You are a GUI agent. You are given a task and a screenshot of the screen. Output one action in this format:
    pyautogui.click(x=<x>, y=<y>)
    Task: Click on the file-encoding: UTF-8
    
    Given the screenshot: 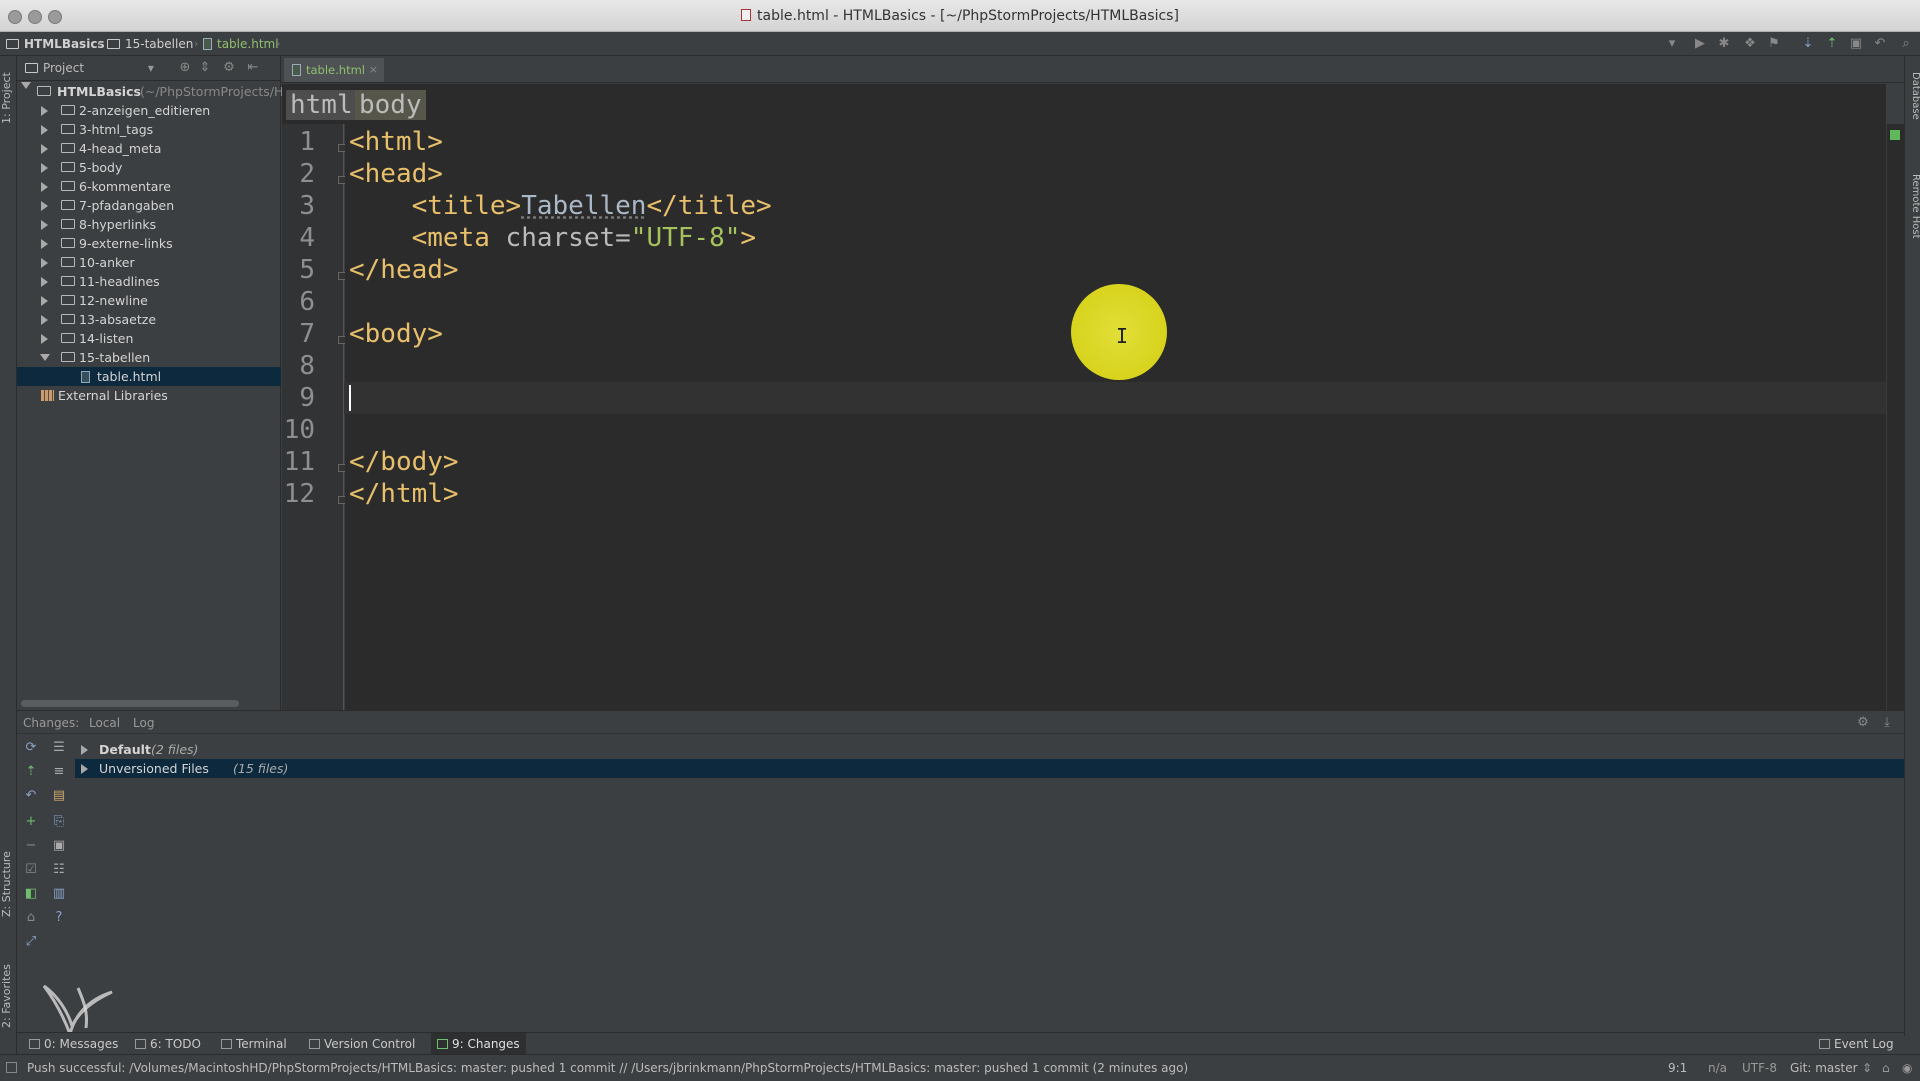 What is the action you would take?
    pyautogui.click(x=1759, y=1068)
    